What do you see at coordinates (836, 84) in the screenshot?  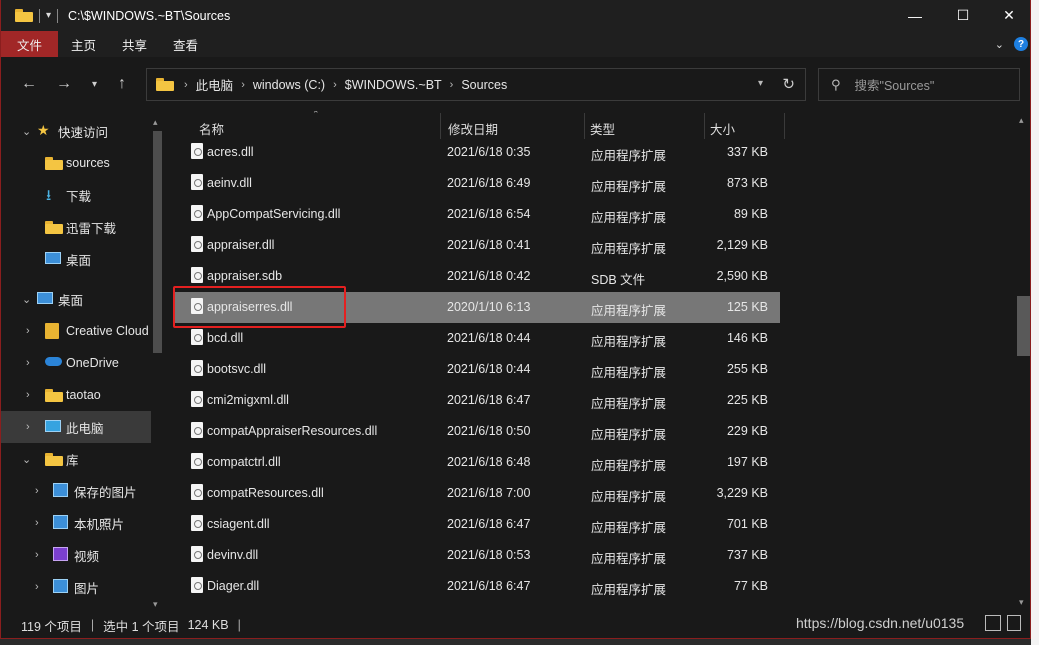 I see `search-icon: ⚲` at bounding box center [836, 84].